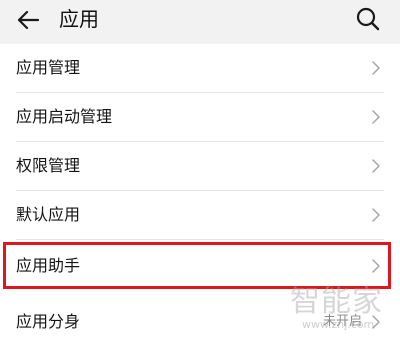 The image size is (400, 347). Describe the element at coordinates (200, 20) in the screenshot. I see `top-bar: 应用` at that location.